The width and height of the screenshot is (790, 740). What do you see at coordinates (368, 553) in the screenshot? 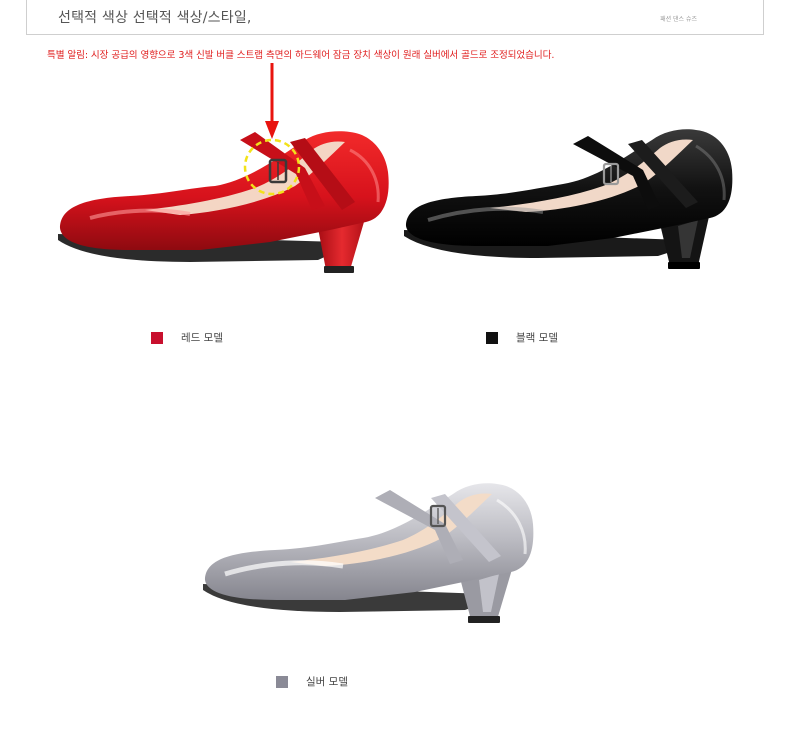
I see `silver-shoe-image` at bounding box center [368, 553].